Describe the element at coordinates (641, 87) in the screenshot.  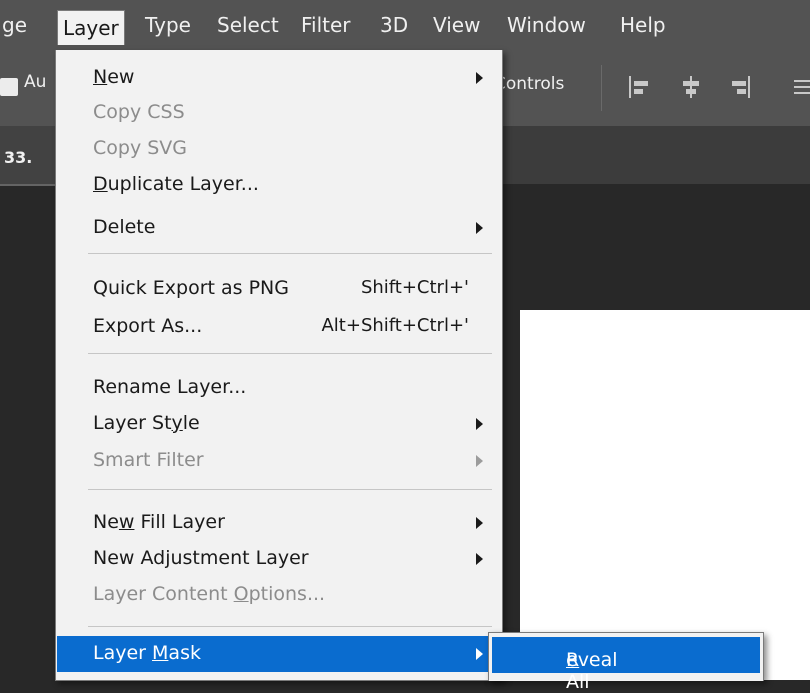
I see `align-left-edges-icon` at that location.